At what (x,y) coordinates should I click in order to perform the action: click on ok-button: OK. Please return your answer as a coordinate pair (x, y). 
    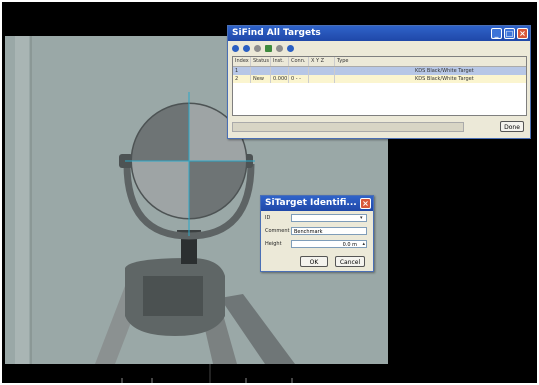
    Looking at the image, I should click on (314, 261).